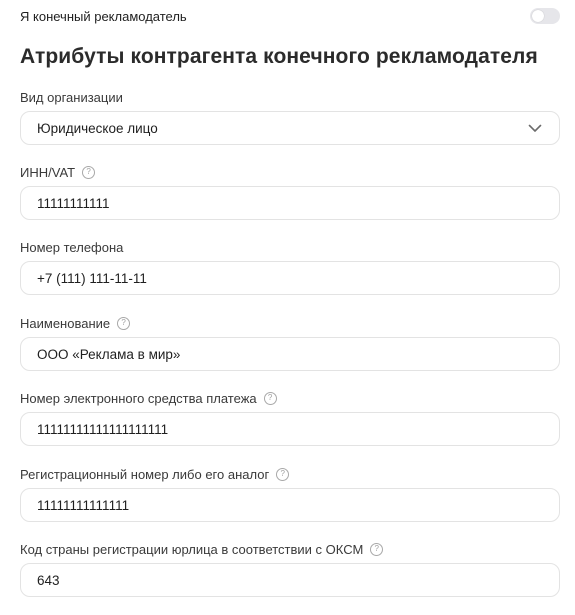  Describe the element at coordinates (270, 398) in the screenshot. I see `payment-number-help-icon: ?` at that location.